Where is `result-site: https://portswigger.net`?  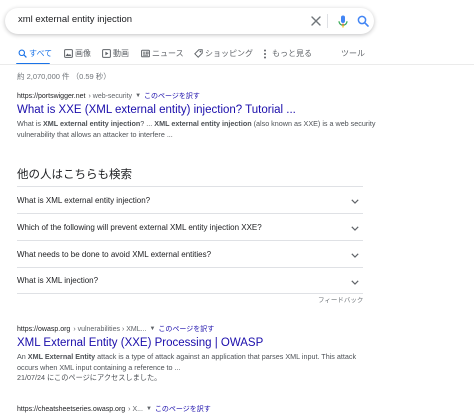
result-site: https://portswigger.net is located at coordinates (51, 96).